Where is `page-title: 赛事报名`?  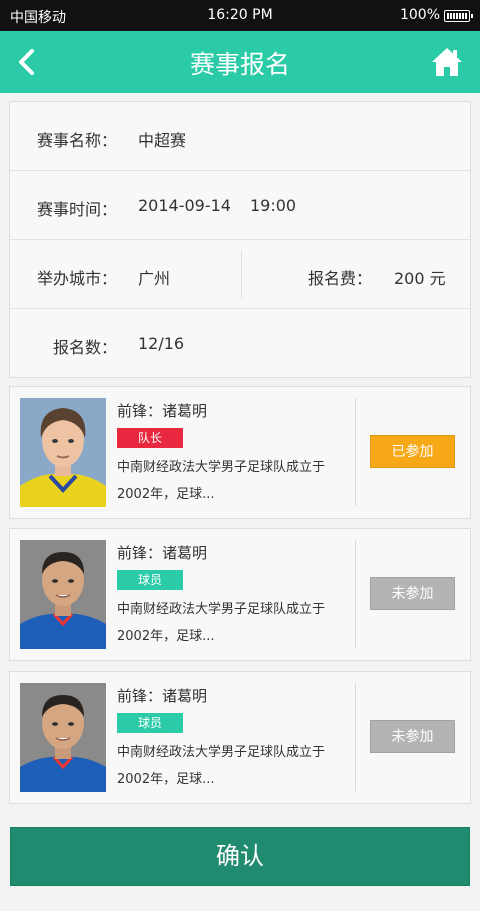
page-title: 赛事报名 is located at coordinates (239, 64).